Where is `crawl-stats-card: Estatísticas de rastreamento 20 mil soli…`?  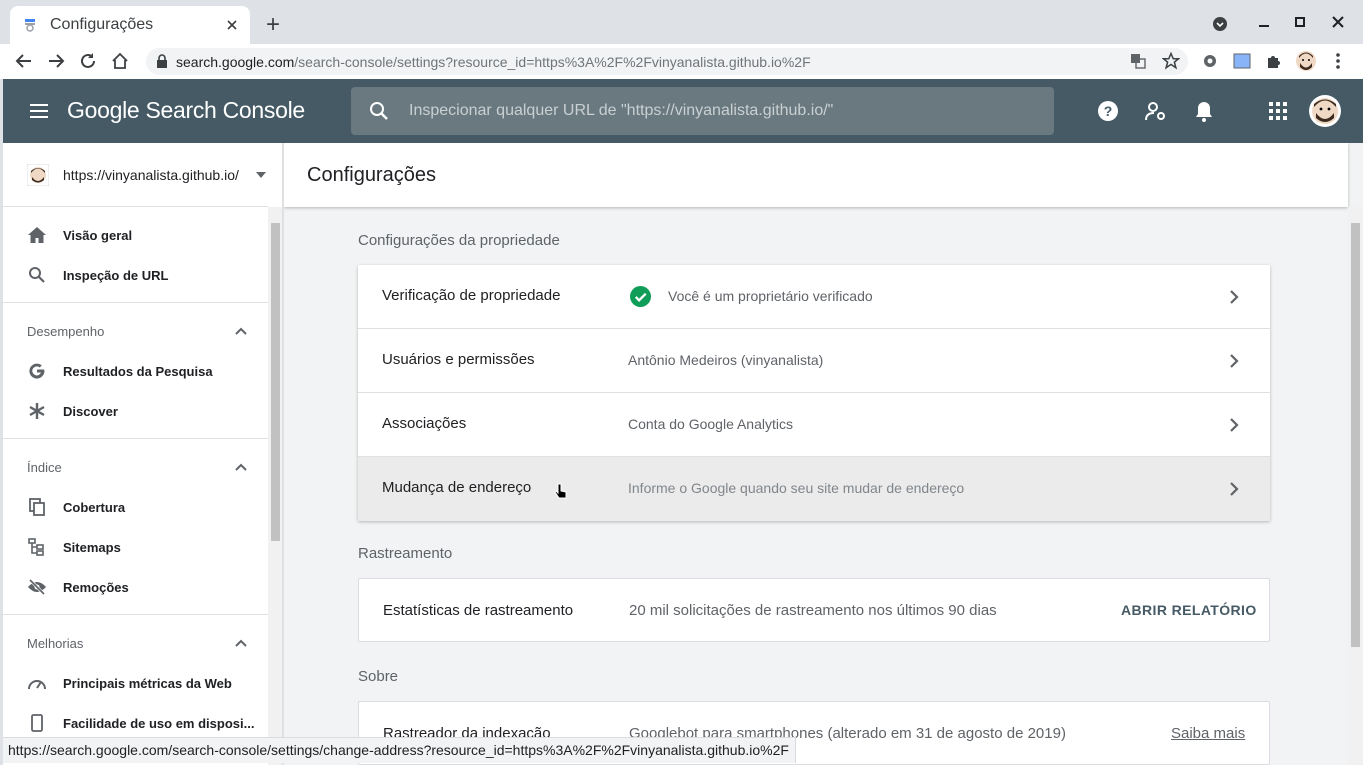
crawl-stats-card: Estatísticas de rastreamento 20 mil soli… is located at coordinates (814, 610).